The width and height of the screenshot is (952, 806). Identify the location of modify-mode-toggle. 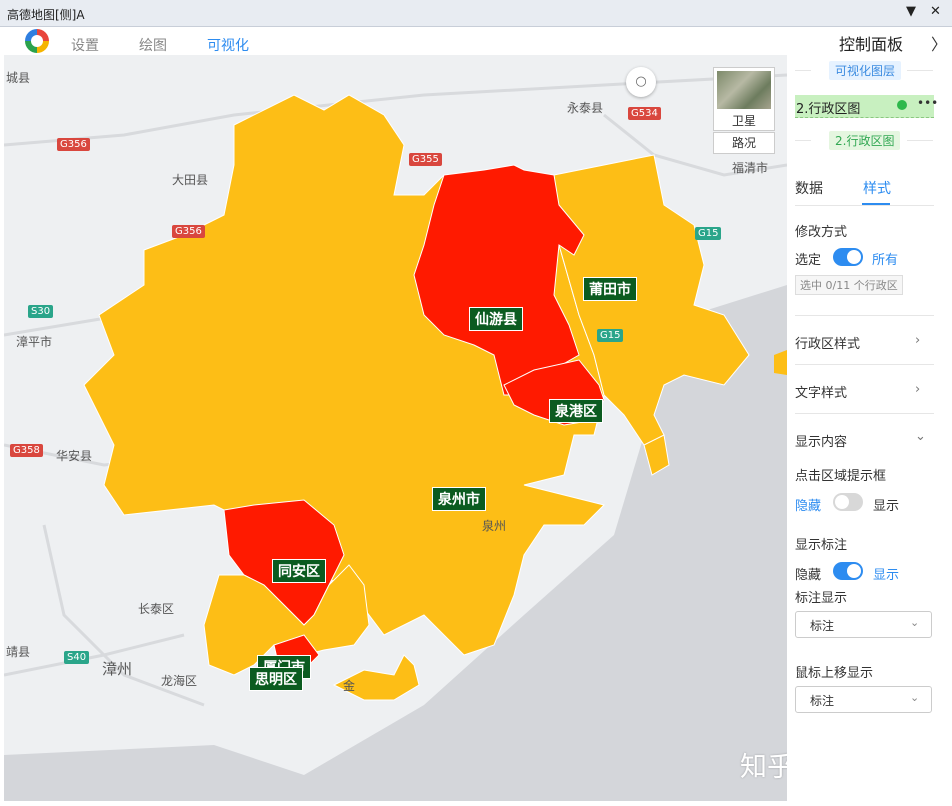
(848, 257).